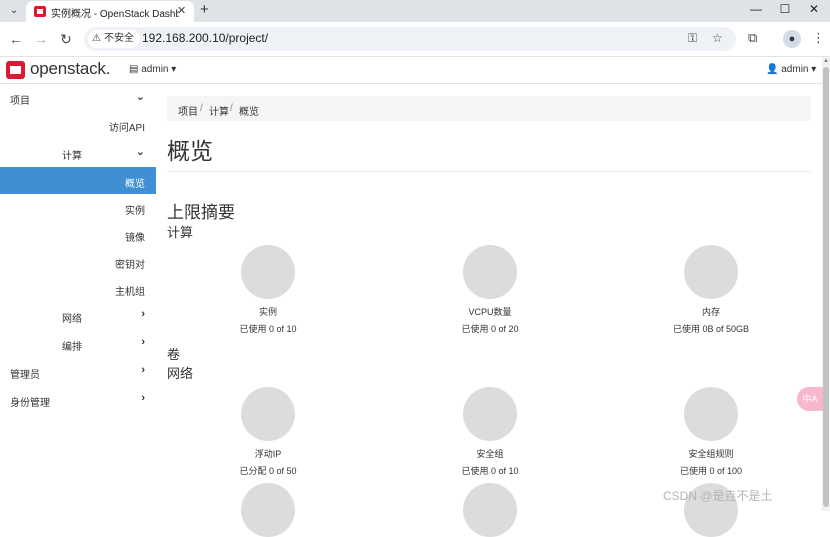  I want to click on profile-avatar-icon: ●, so click(792, 39).